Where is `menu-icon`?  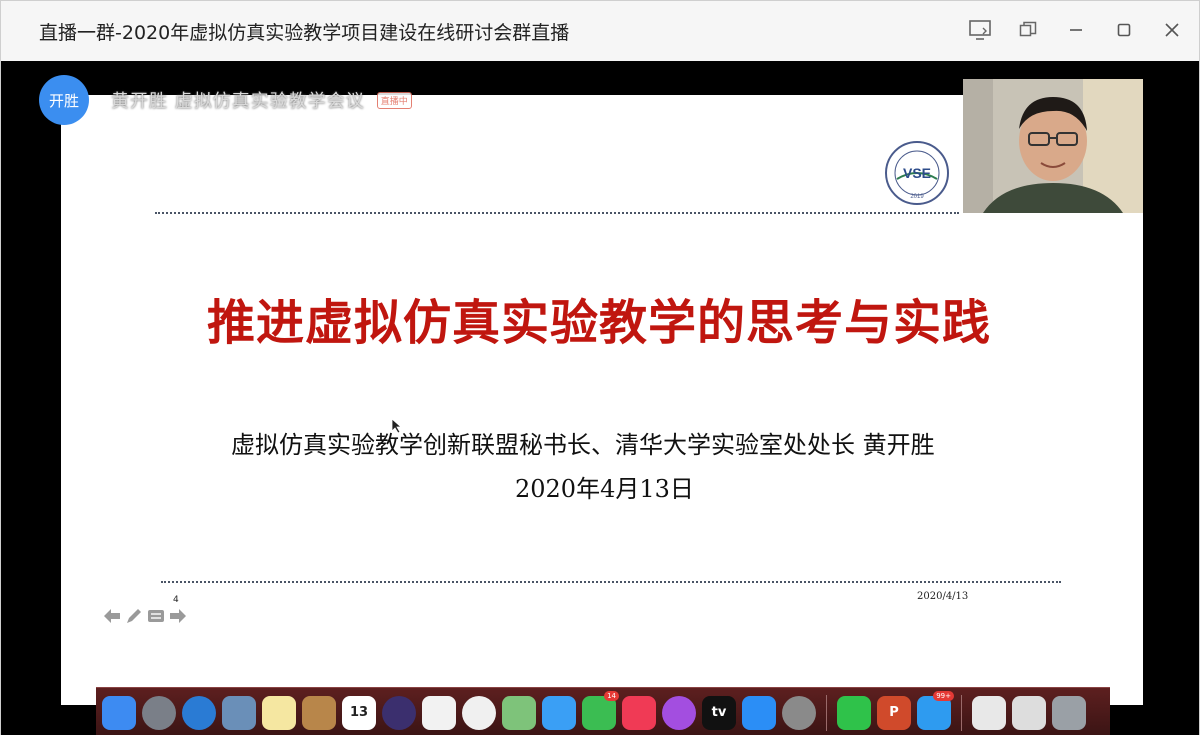
menu-icon is located at coordinates (156, 618).